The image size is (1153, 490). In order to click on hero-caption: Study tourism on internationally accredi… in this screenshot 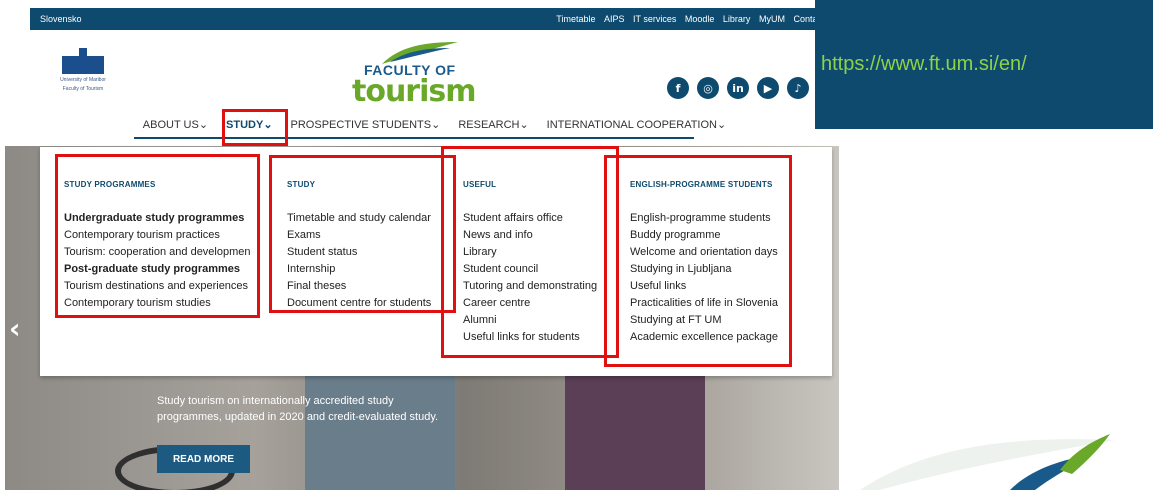, I will do `click(298, 409)`.